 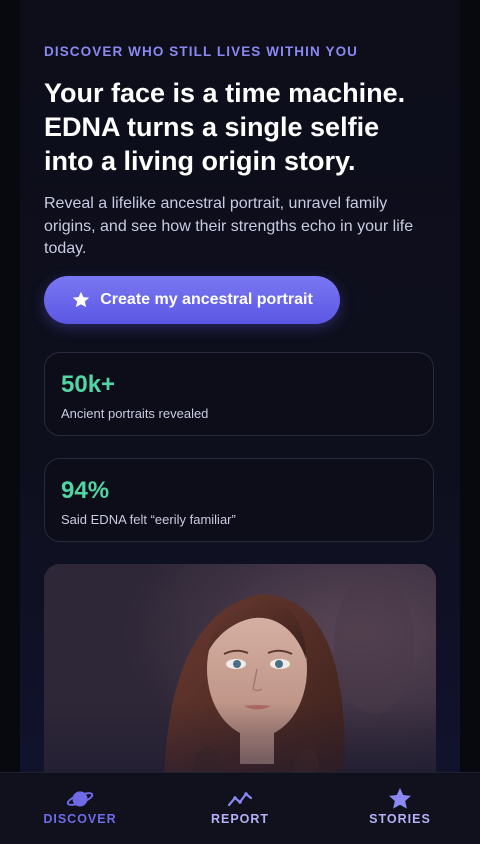 I want to click on headline-line: Your face is a time machine., so click(x=225, y=93).